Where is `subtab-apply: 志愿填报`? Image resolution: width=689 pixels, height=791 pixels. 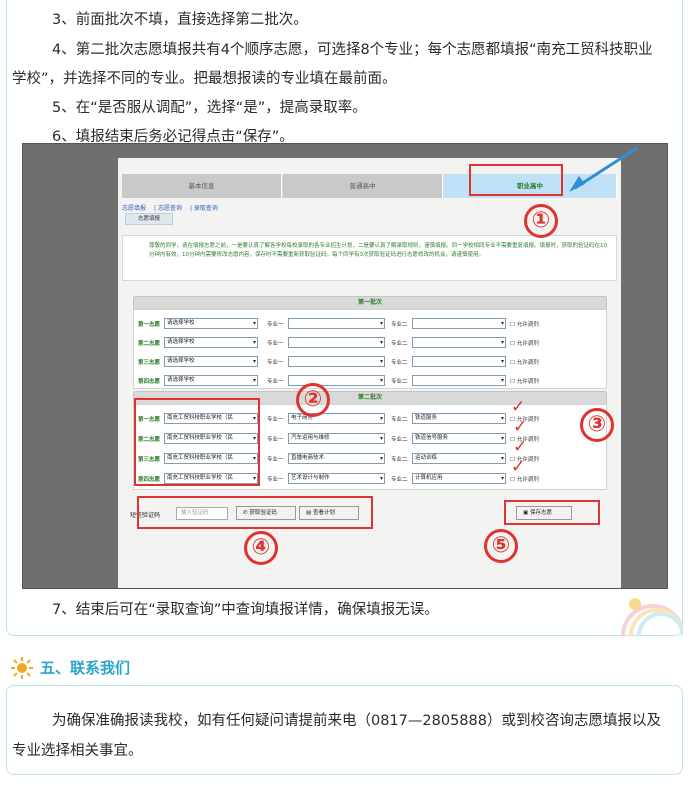 subtab-apply: 志愿填报 is located at coordinates (134, 208).